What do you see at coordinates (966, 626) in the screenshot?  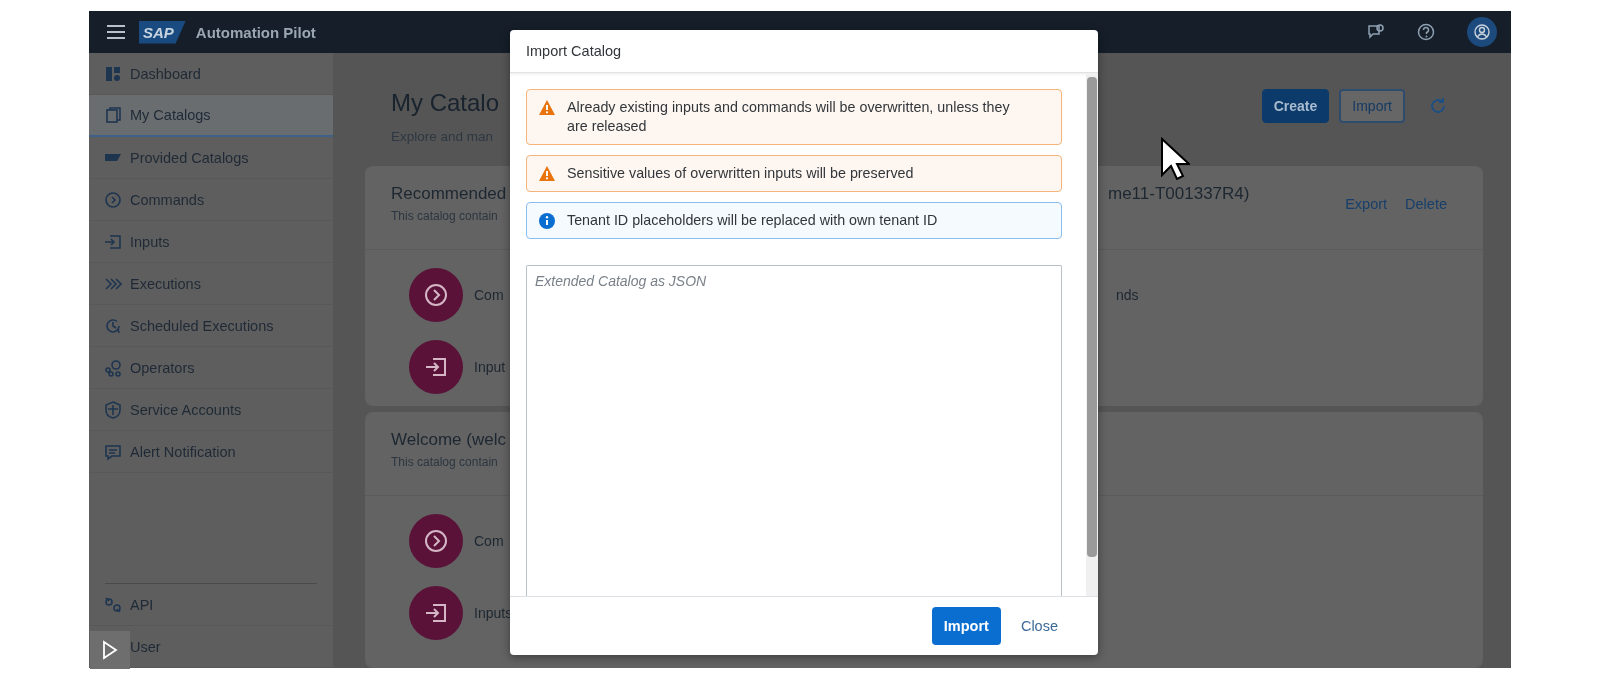 I see `import-button: Import` at bounding box center [966, 626].